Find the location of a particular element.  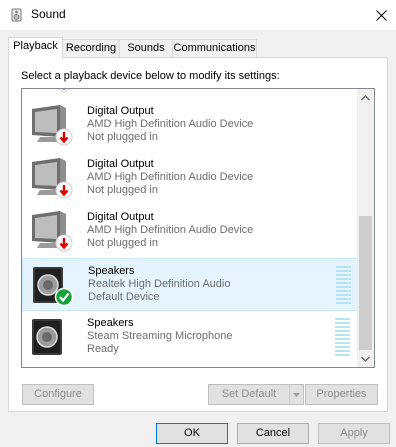

scroll-up-button is located at coordinates (365, 97).